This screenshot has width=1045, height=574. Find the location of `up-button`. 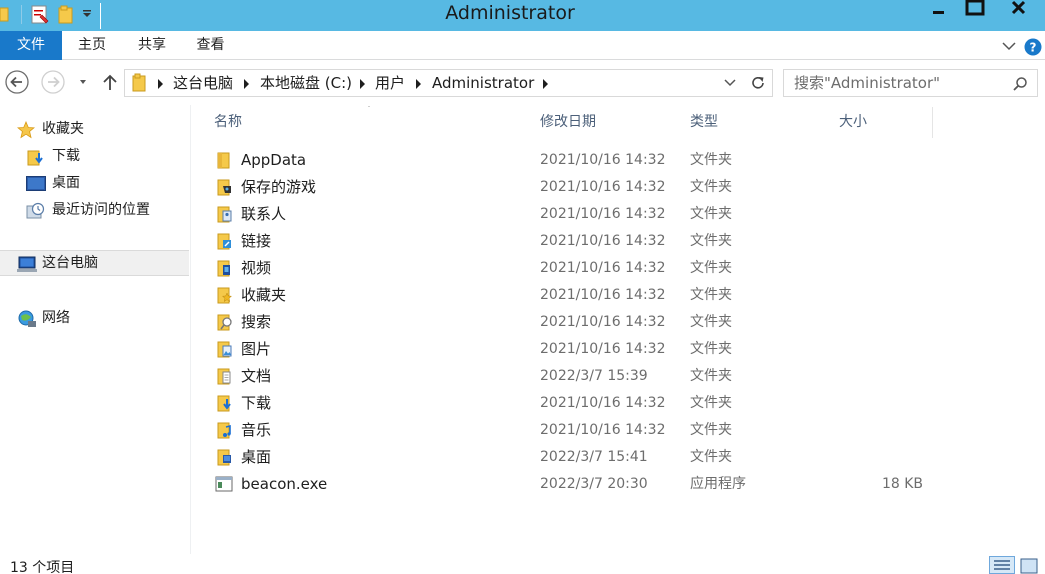

up-button is located at coordinates (110, 82).